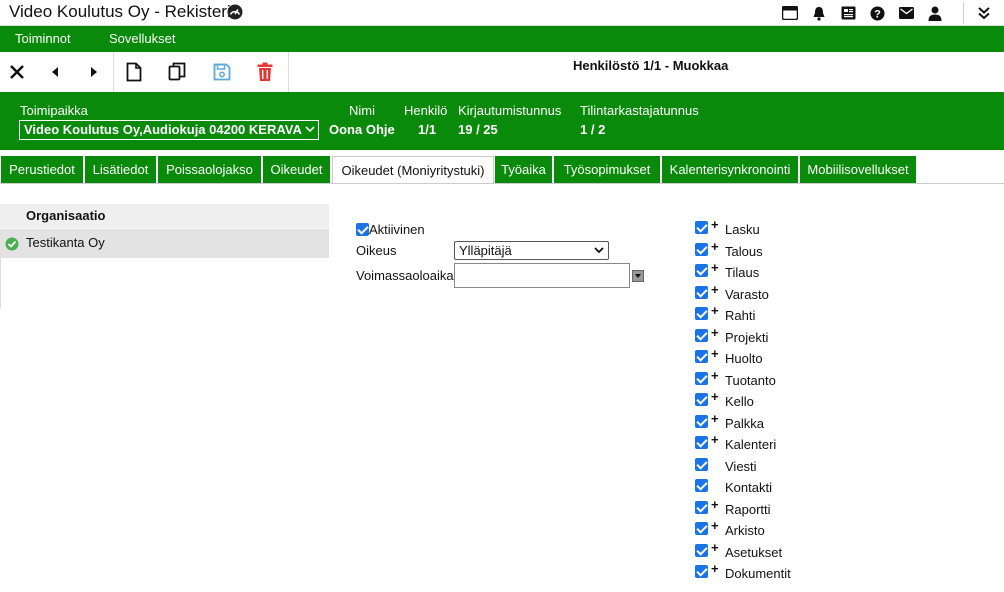  Describe the element at coordinates (142, 38) in the screenshot. I see `menu-item-sovellukset: Sovellukset` at that location.